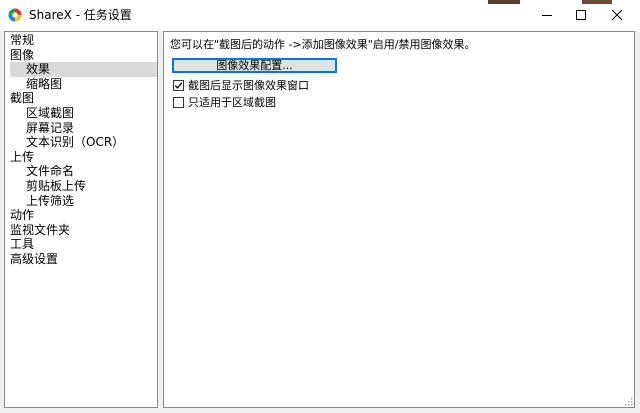  Describe the element at coordinates (80, 15) in the screenshot. I see `window-title: ShareX - 任务设置` at that location.